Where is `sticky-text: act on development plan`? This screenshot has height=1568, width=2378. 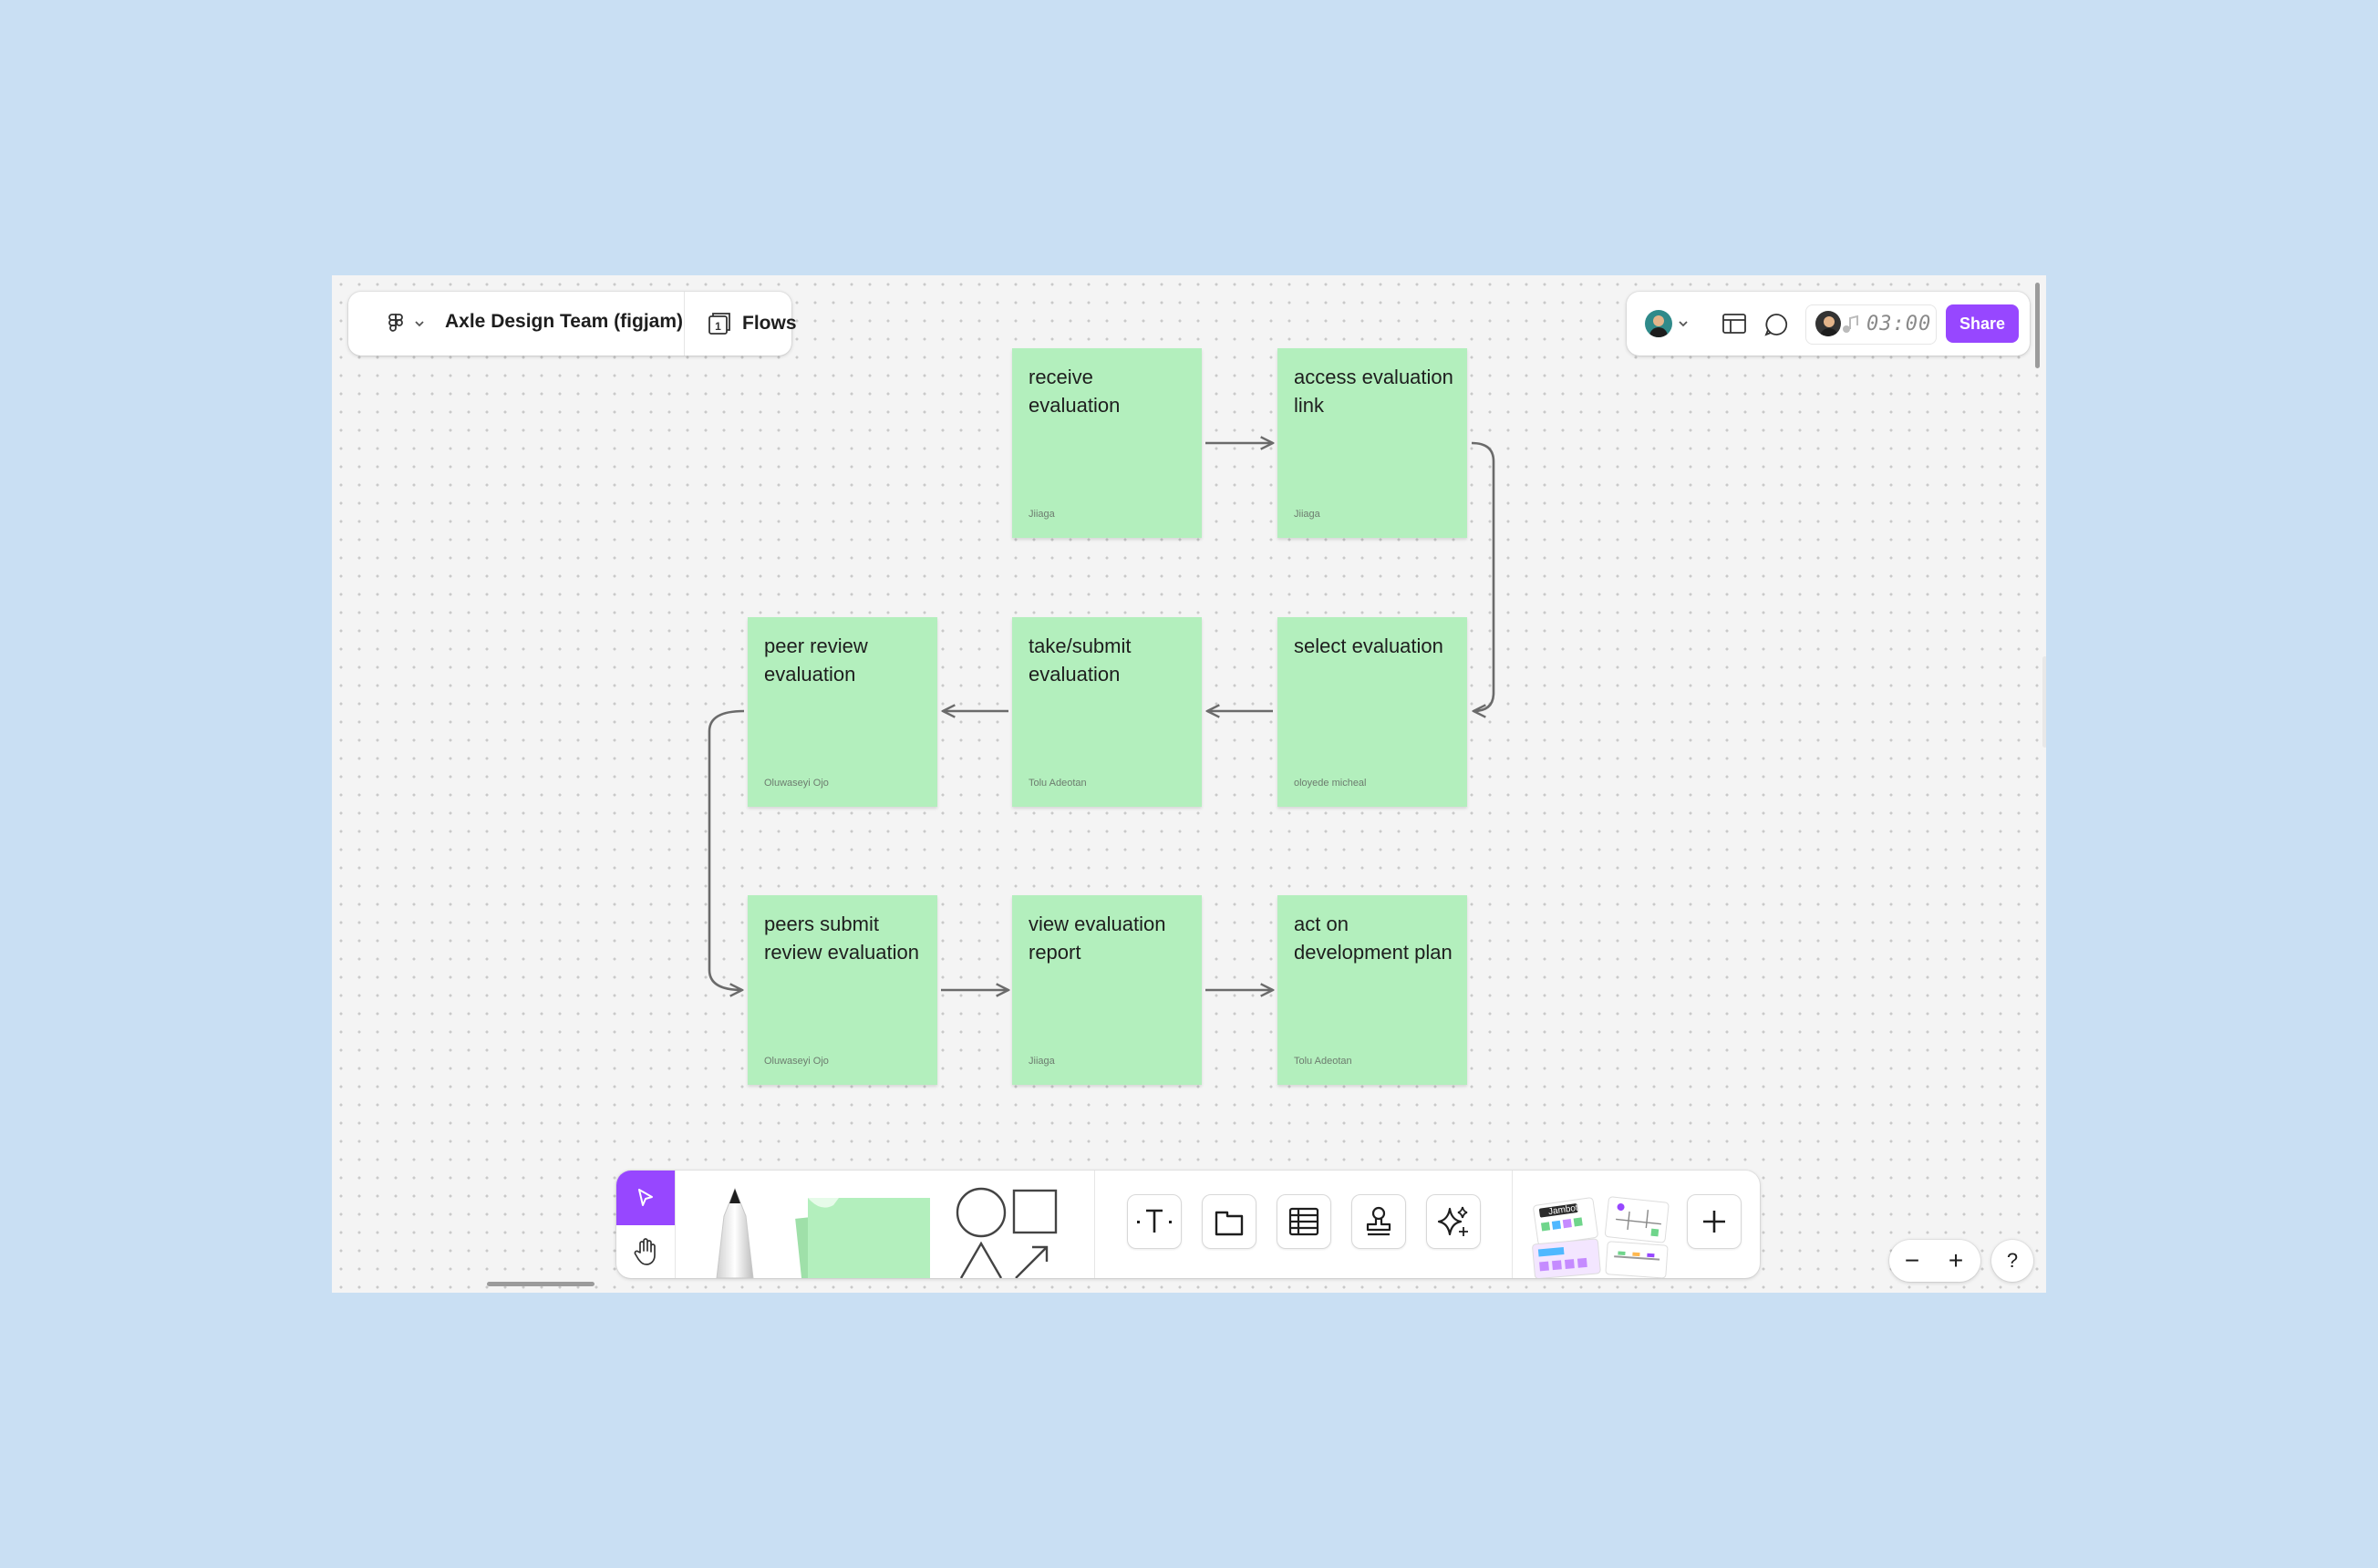 sticky-text: act on development plan is located at coordinates (1373, 938).